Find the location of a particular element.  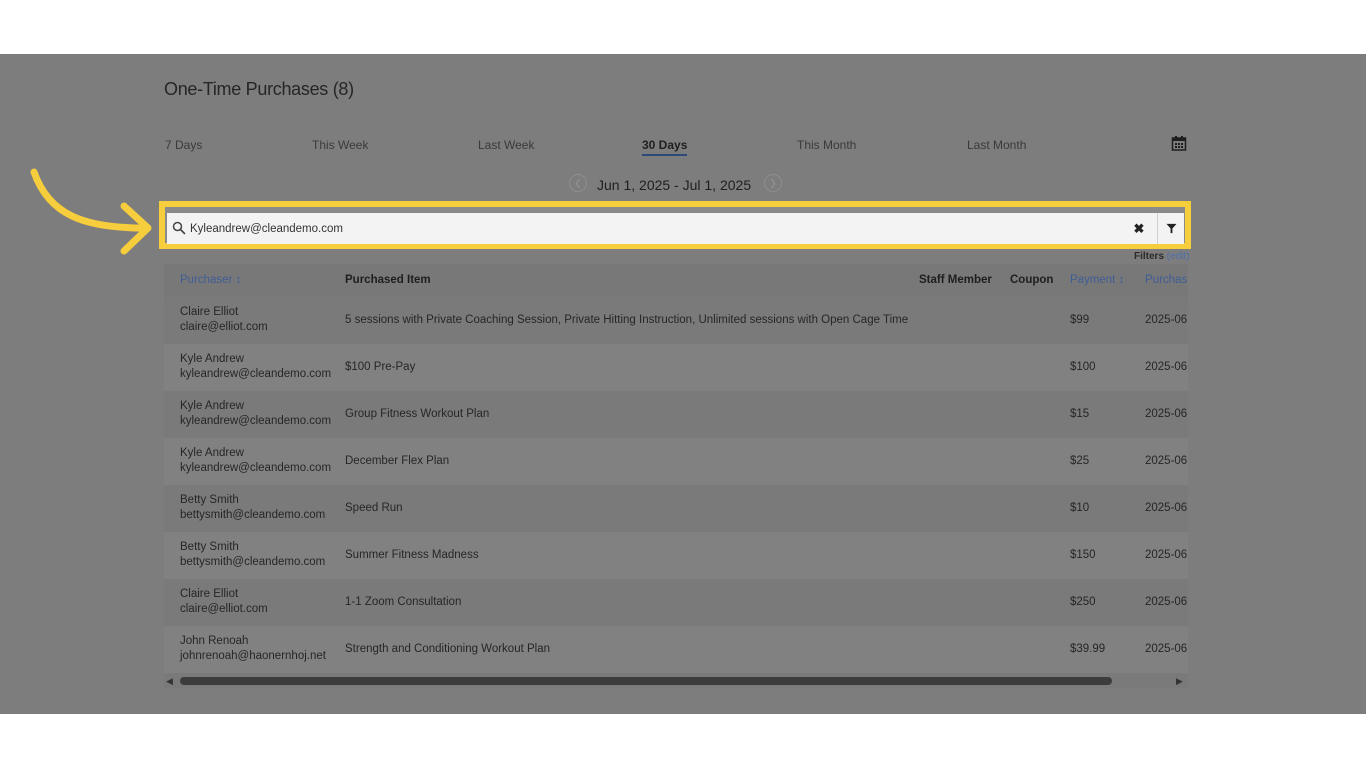

tab-last-week: Last Week is located at coordinates (506, 145).